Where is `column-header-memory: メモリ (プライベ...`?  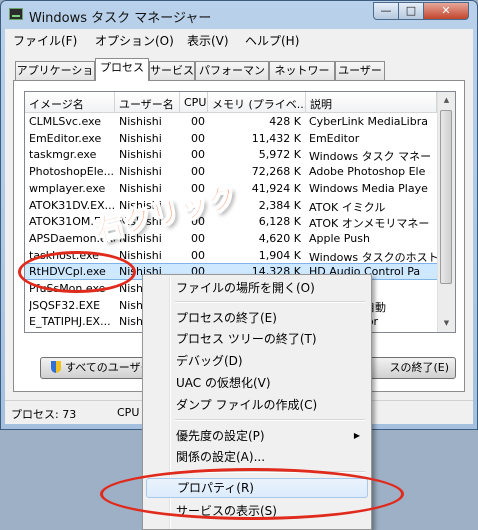 column-header-memory: メモリ (プライベ... is located at coordinates (257, 102).